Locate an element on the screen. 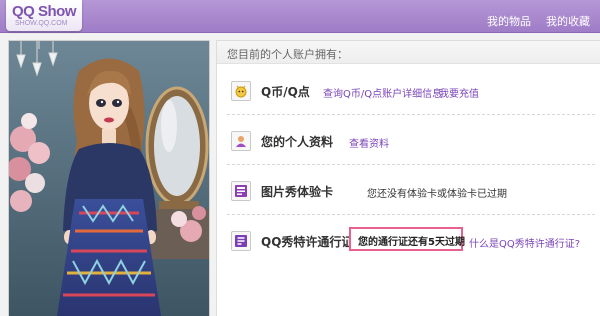  q-coins-title: Q币/Q点 is located at coordinates (285, 92).